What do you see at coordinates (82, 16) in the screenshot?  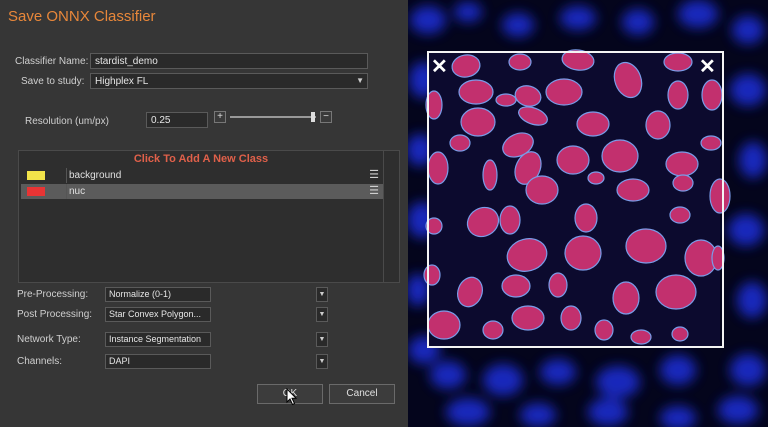 I see `dialog-title: Save ONNX Classifier` at bounding box center [82, 16].